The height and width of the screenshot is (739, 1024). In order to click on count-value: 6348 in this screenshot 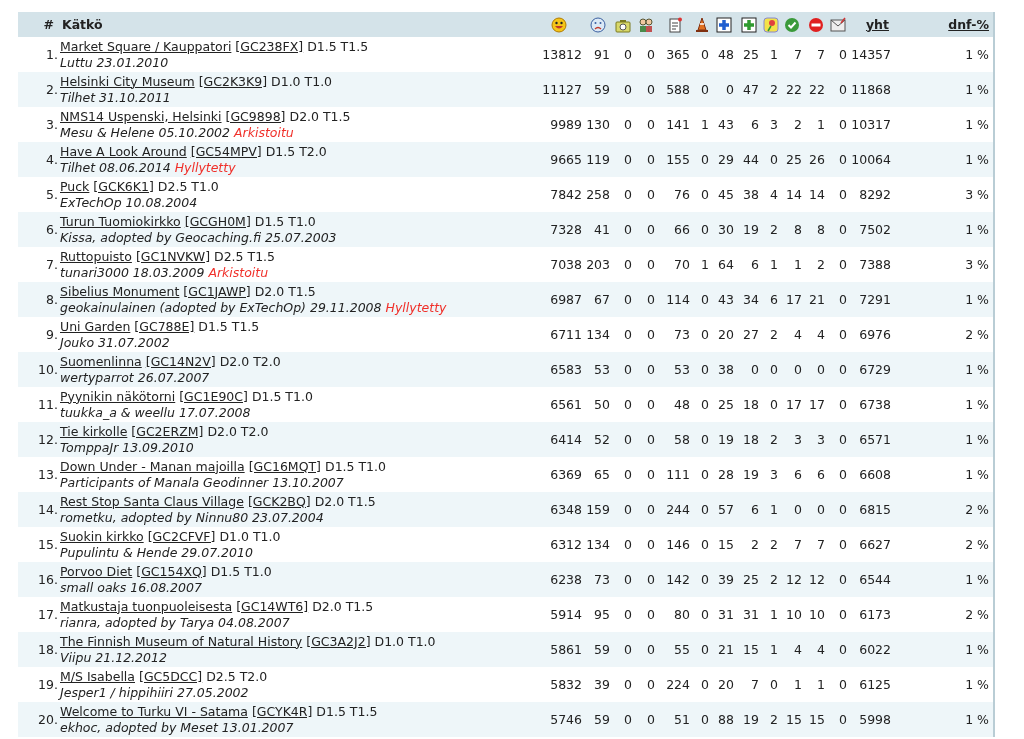, I will do `click(566, 509)`.